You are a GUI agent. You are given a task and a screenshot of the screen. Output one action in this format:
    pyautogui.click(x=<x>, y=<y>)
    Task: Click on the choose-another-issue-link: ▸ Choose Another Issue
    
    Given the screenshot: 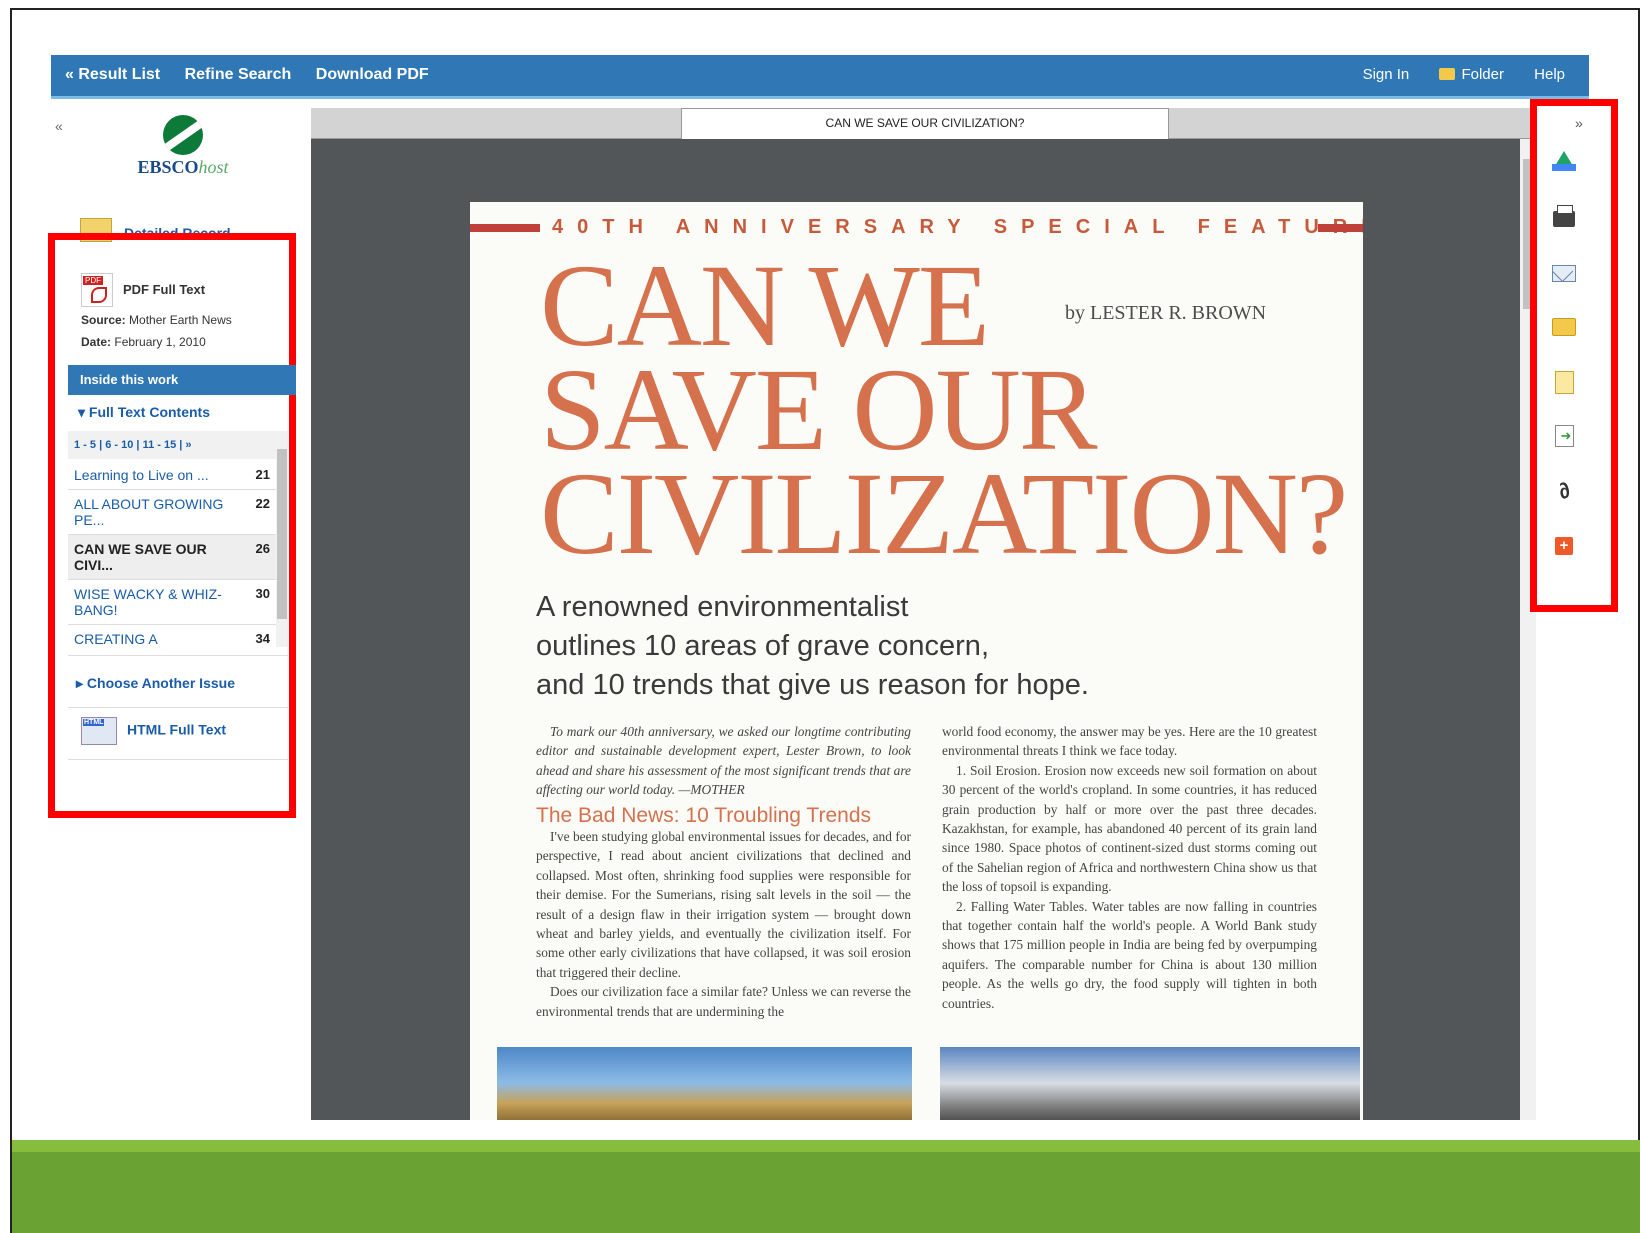 What is the action you would take?
    pyautogui.click(x=155, y=683)
    